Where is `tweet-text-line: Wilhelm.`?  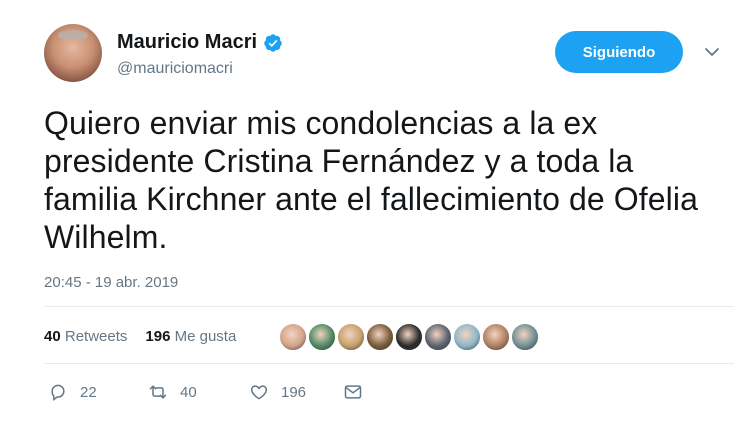
tweet-text-line: Wilhelm. is located at coordinates (106, 237).